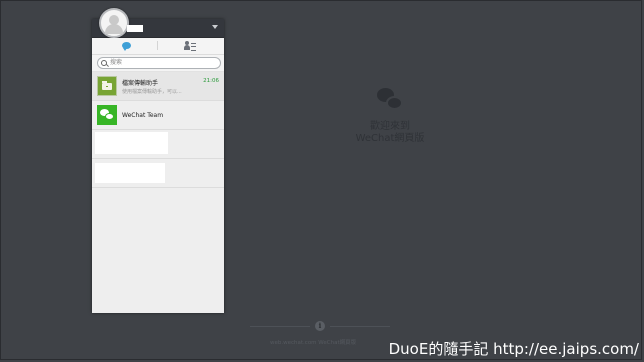 Image resolution: width=644 pixels, height=362 pixels. What do you see at coordinates (135, 28) in the screenshot?
I see `username-redacted` at bounding box center [135, 28].